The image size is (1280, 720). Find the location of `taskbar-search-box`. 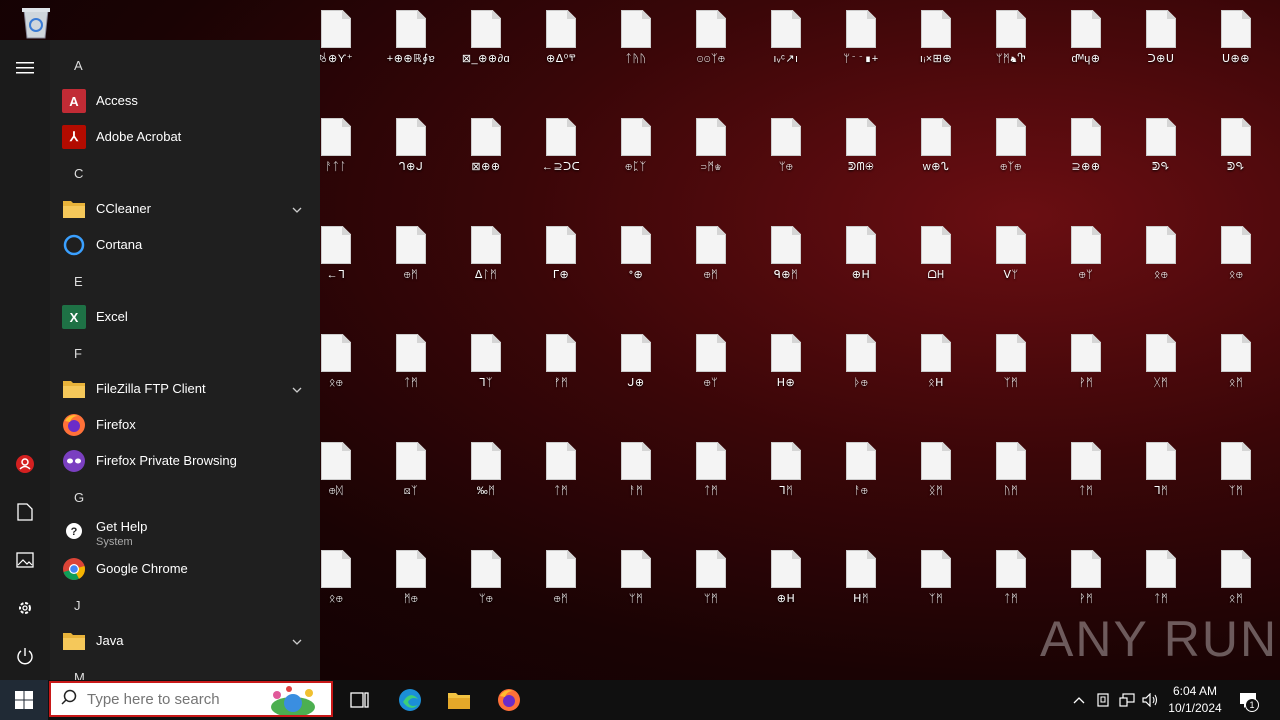

taskbar-search-box is located at coordinates (191, 699).